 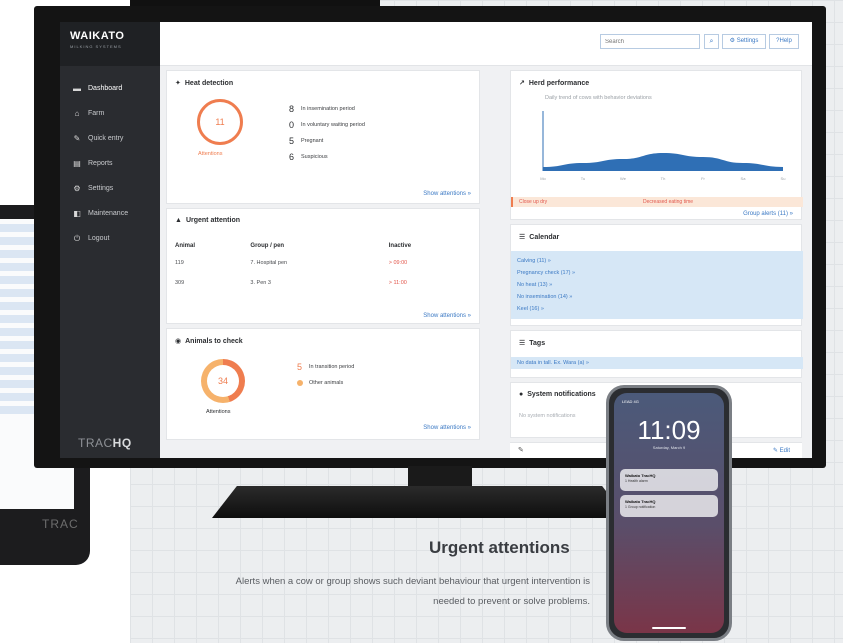 What do you see at coordinates (533, 202) in the screenshot?
I see `alert-left-text: Close up dry` at bounding box center [533, 202].